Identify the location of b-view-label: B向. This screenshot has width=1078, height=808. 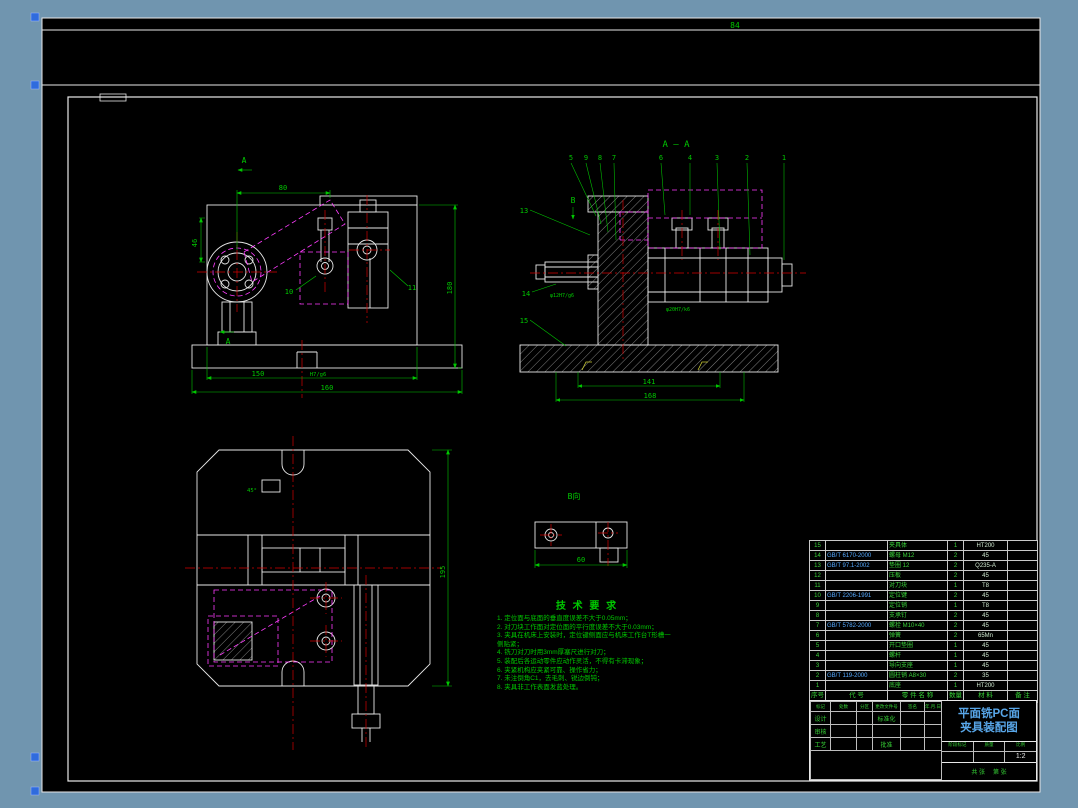
(574, 496).